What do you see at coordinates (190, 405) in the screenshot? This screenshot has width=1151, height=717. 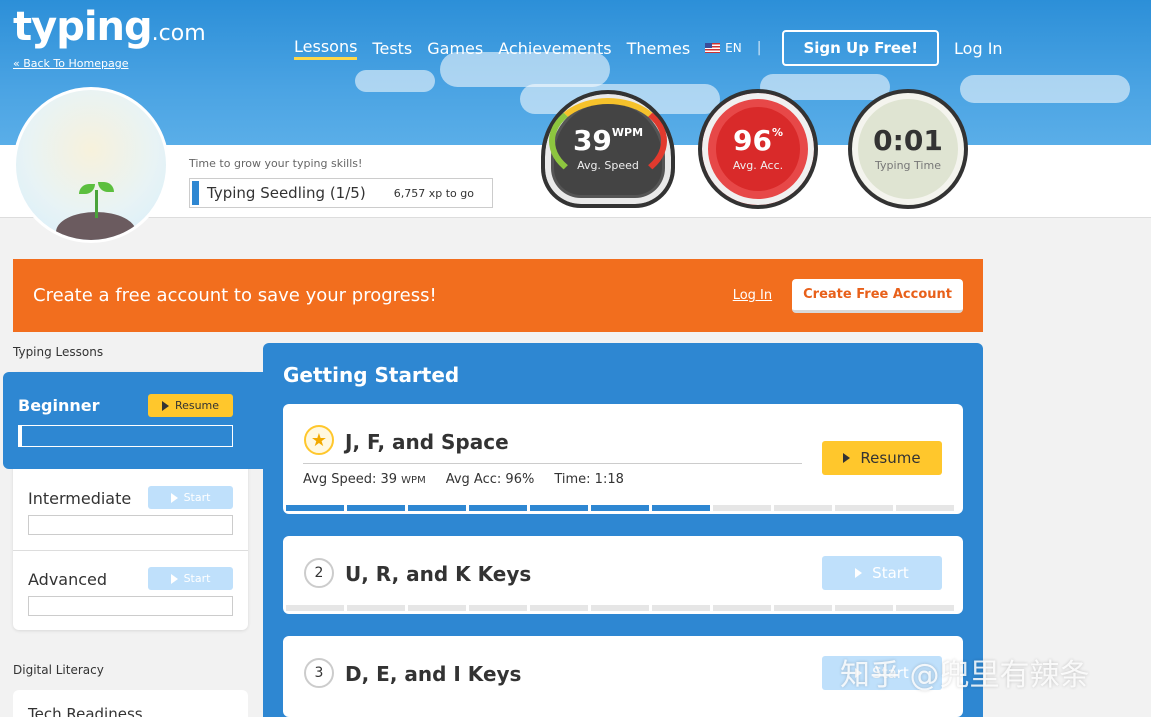 I see `beginner-resume-button: Resume` at bounding box center [190, 405].